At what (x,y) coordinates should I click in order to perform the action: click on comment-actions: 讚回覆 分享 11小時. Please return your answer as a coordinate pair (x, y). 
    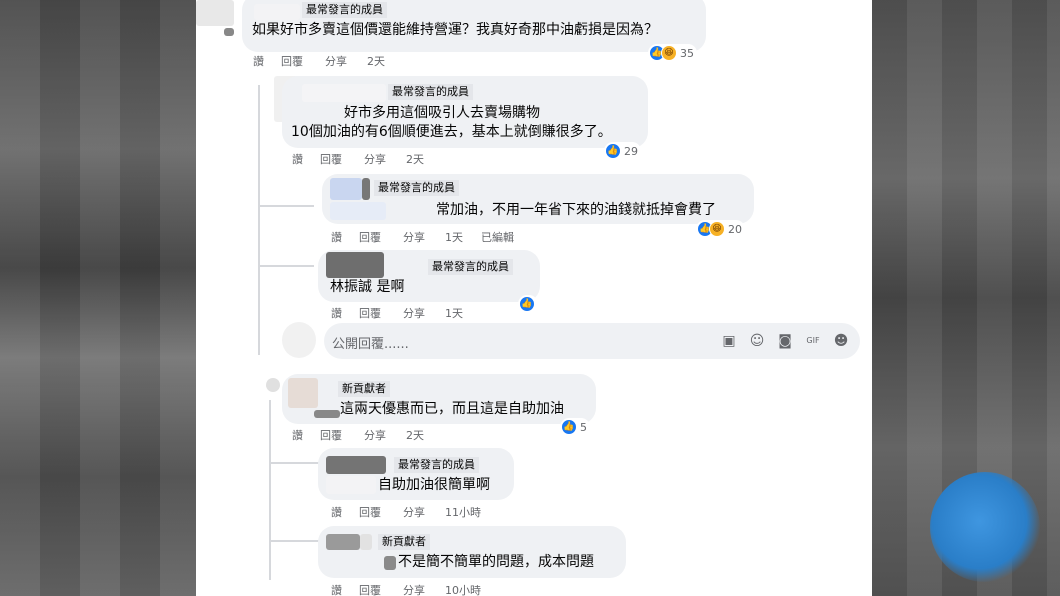
    Looking at the image, I should click on (406, 513).